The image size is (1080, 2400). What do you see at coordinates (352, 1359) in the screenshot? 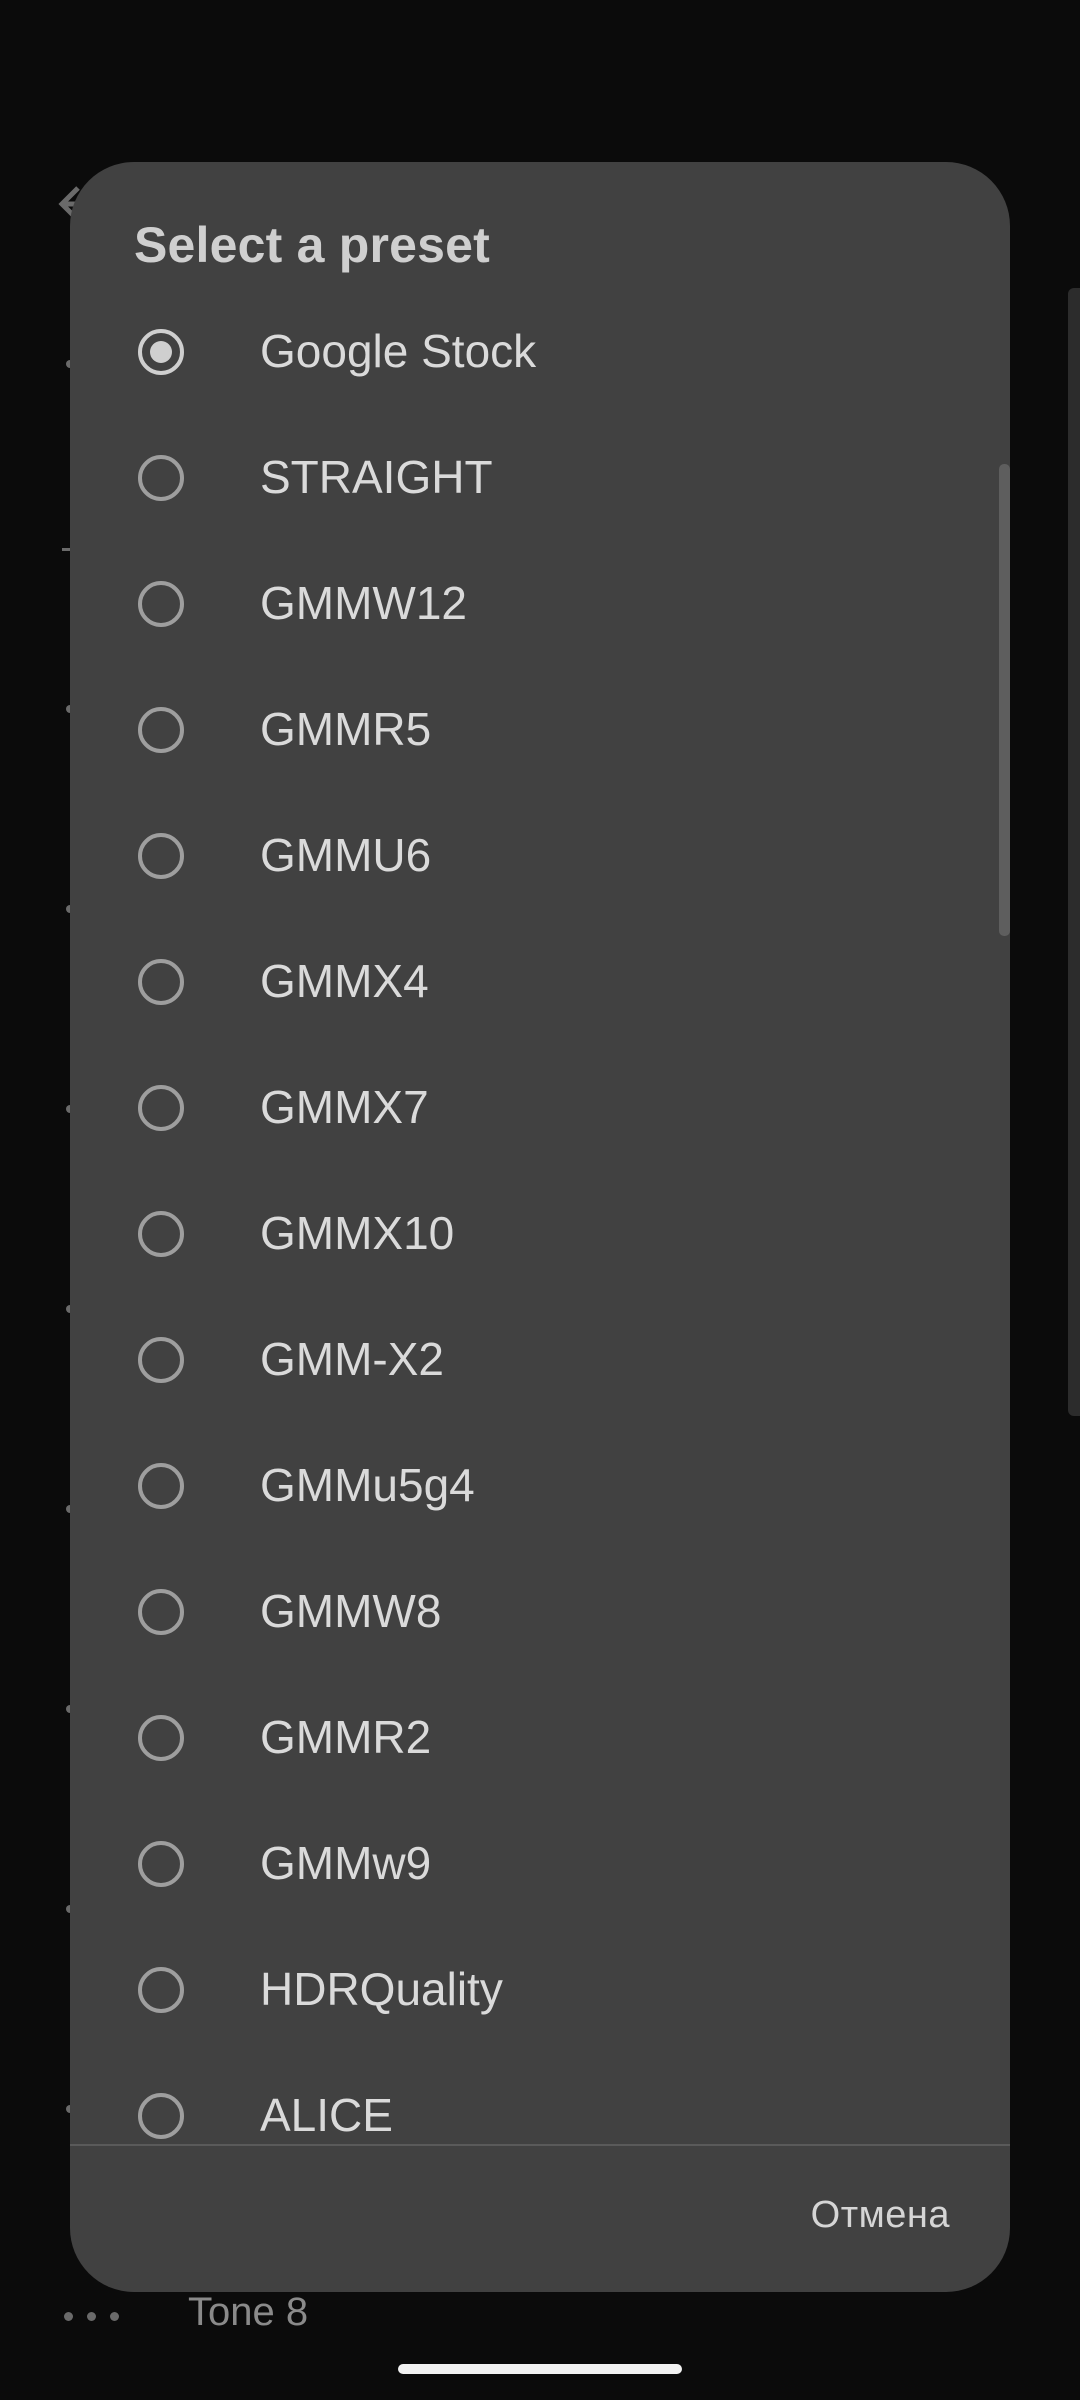
I see `preset-option-label: GMM-X2` at bounding box center [352, 1359].